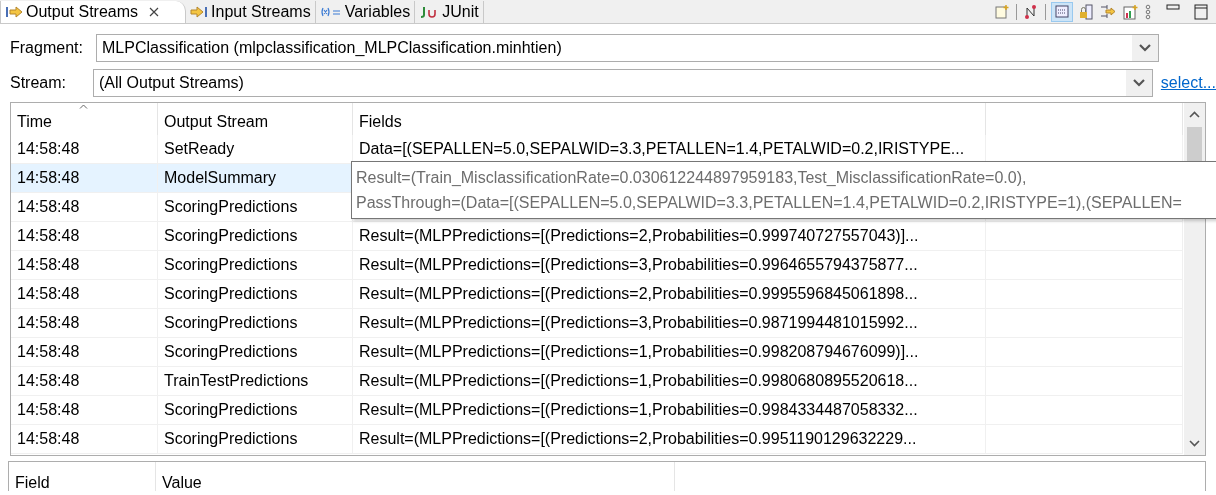  What do you see at coordinates (1148, 12) in the screenshot?
I see `more-icon` at bounding box center [1148, 12].